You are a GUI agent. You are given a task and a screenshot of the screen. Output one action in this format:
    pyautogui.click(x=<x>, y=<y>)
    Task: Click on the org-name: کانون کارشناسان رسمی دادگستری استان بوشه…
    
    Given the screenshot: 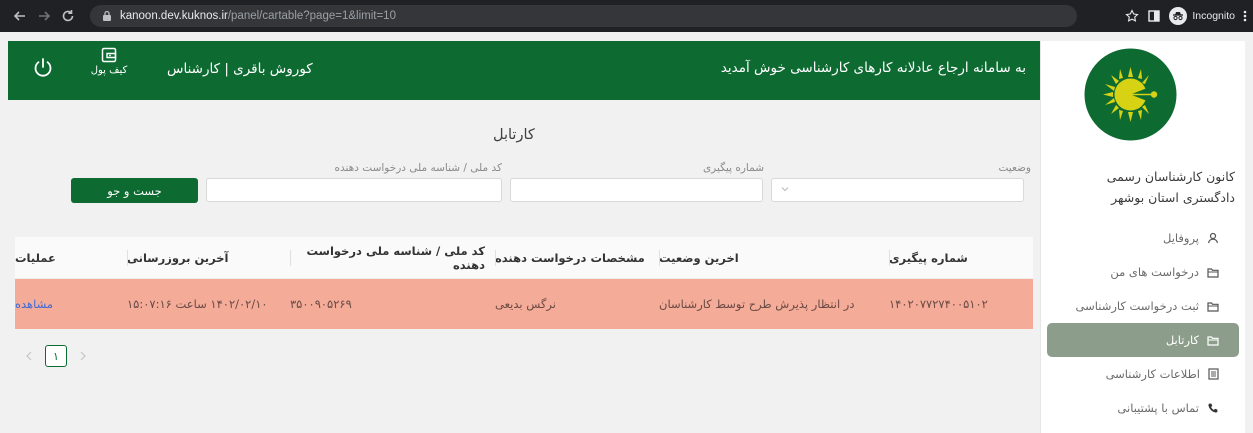 What is the action you would take?
    pyautogui.click(x=1170, y=187)
    